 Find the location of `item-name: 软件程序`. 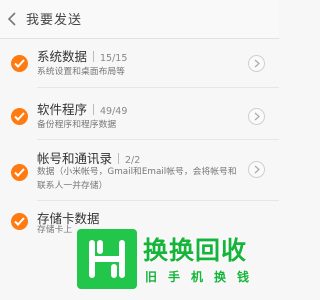

item-name: 软件程序 is located at coordinates (62, 109).